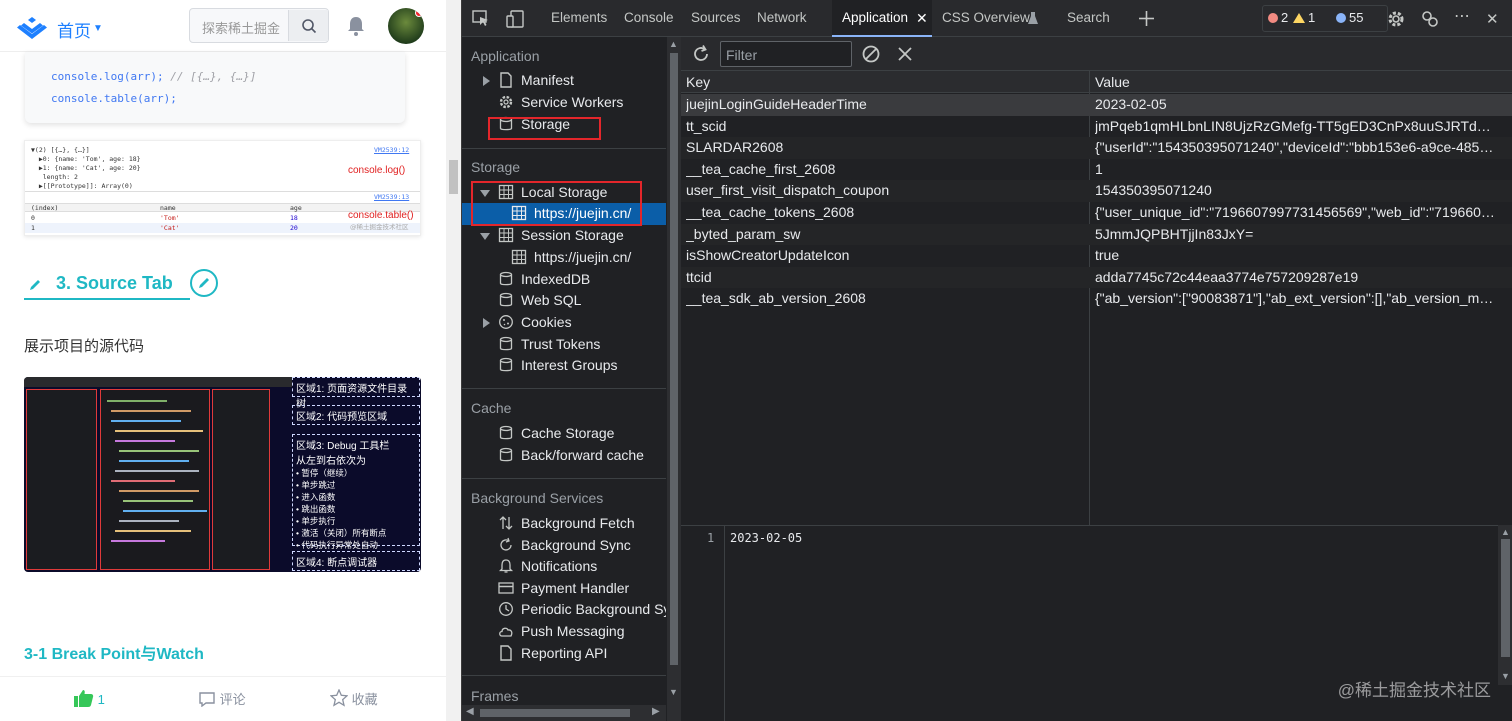 The width and height of the screenshot is (1512, 721). What do you see at coordinates (516, 19) in the screenshot?
I see `device-toolbar-icon` at bounding box center [516, 19].